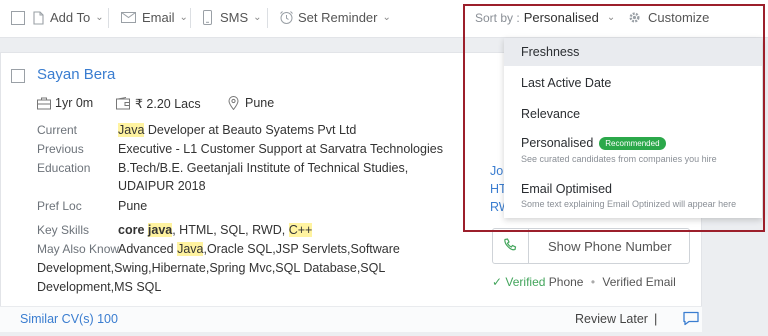 This screenshot has height=336, width=768. I want to click on add-to-label: Add To, so click(70, 17).